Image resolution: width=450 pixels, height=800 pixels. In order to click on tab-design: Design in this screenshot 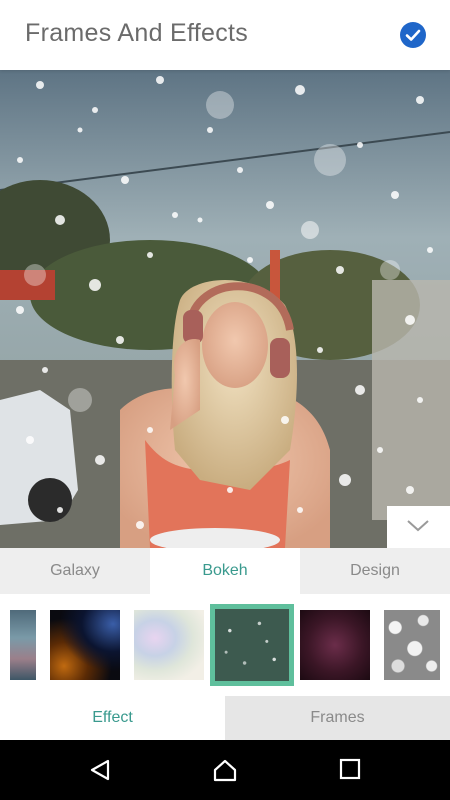, I will do `click(375, 571)`.